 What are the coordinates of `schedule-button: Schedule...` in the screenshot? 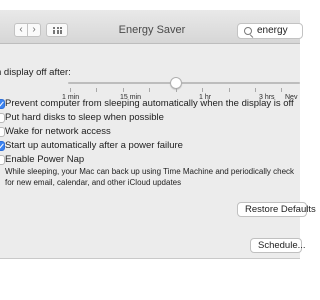 It's located at (278, 245).